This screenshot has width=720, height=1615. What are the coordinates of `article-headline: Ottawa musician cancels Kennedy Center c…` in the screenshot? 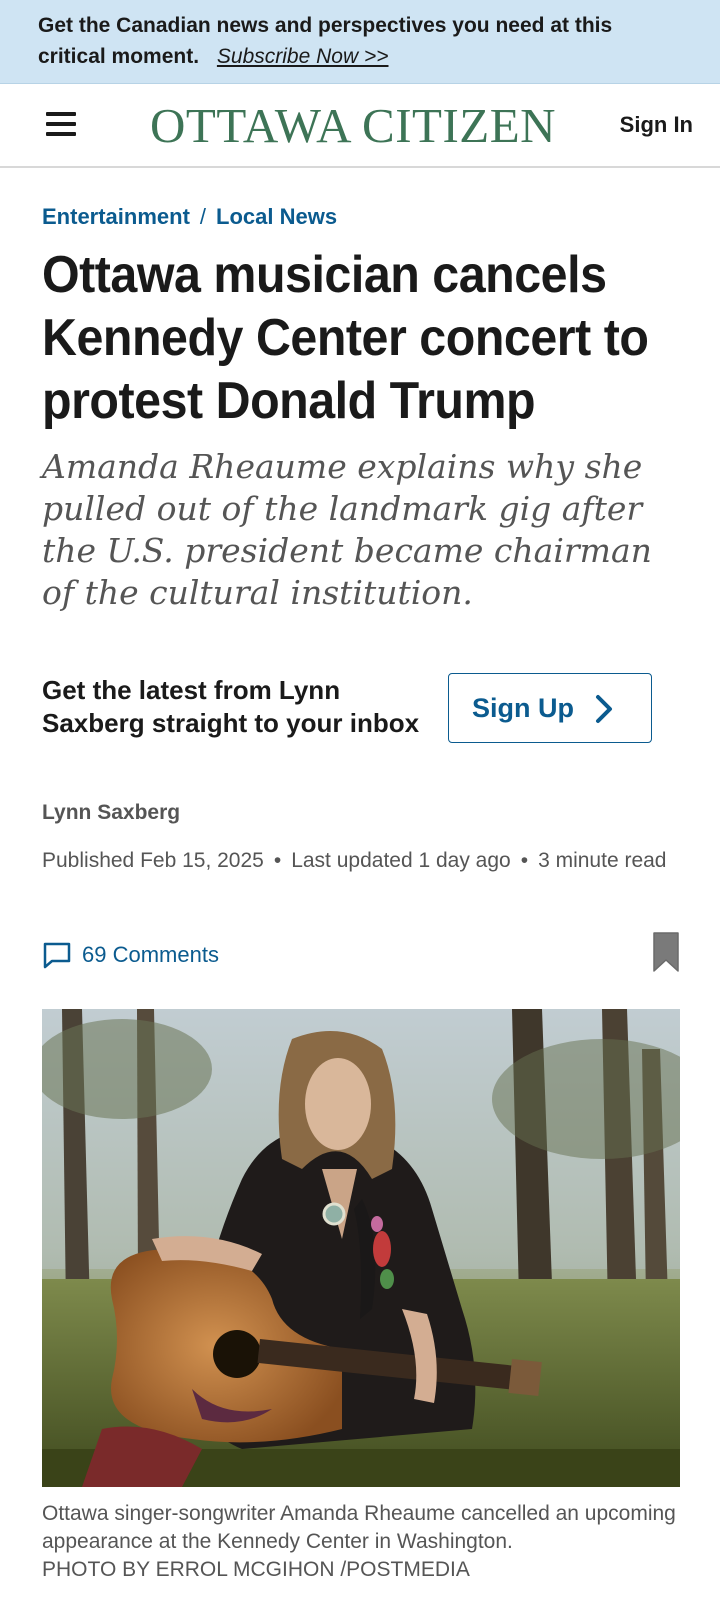 It's located at (345, 338).